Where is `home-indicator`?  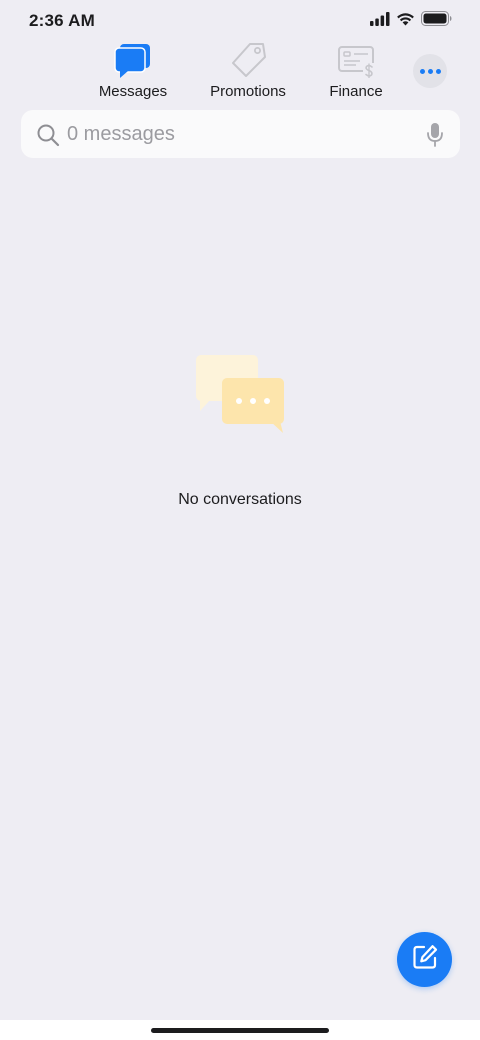
home-indicator is located at coordinates (240, 1030).